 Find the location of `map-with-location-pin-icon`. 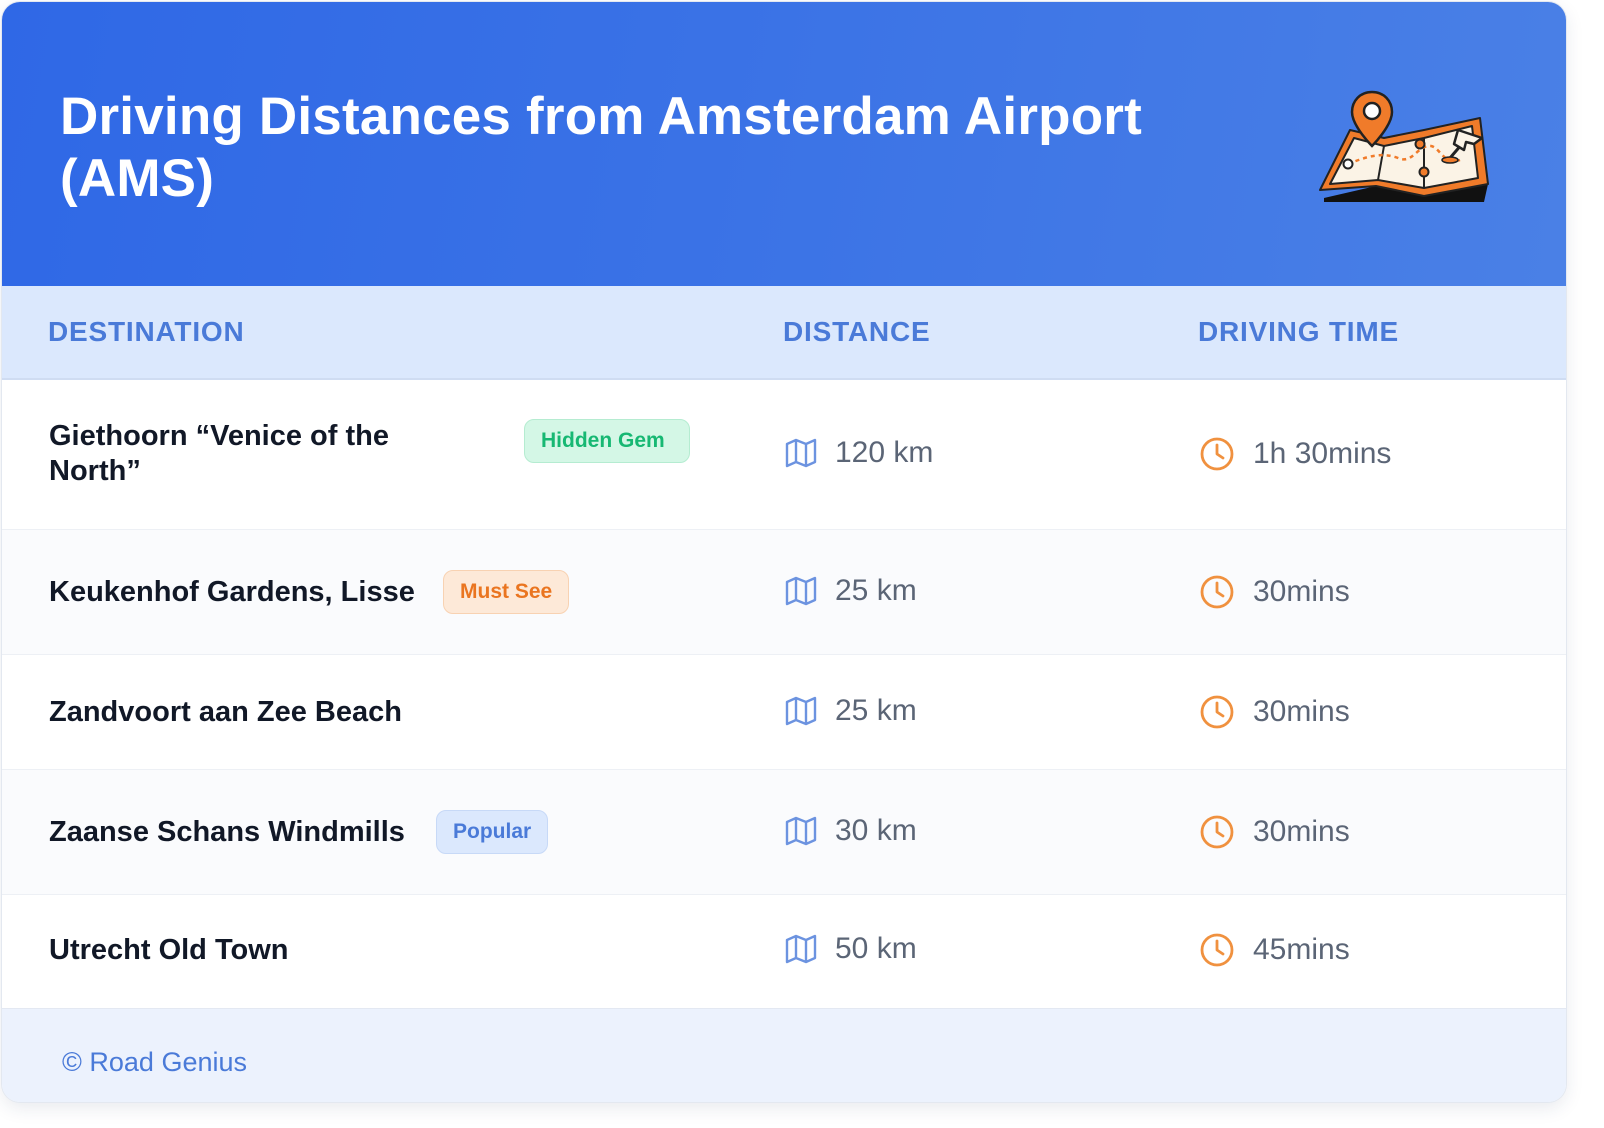

map-with-location-pin-icon is located at coordinates (1404, 146).